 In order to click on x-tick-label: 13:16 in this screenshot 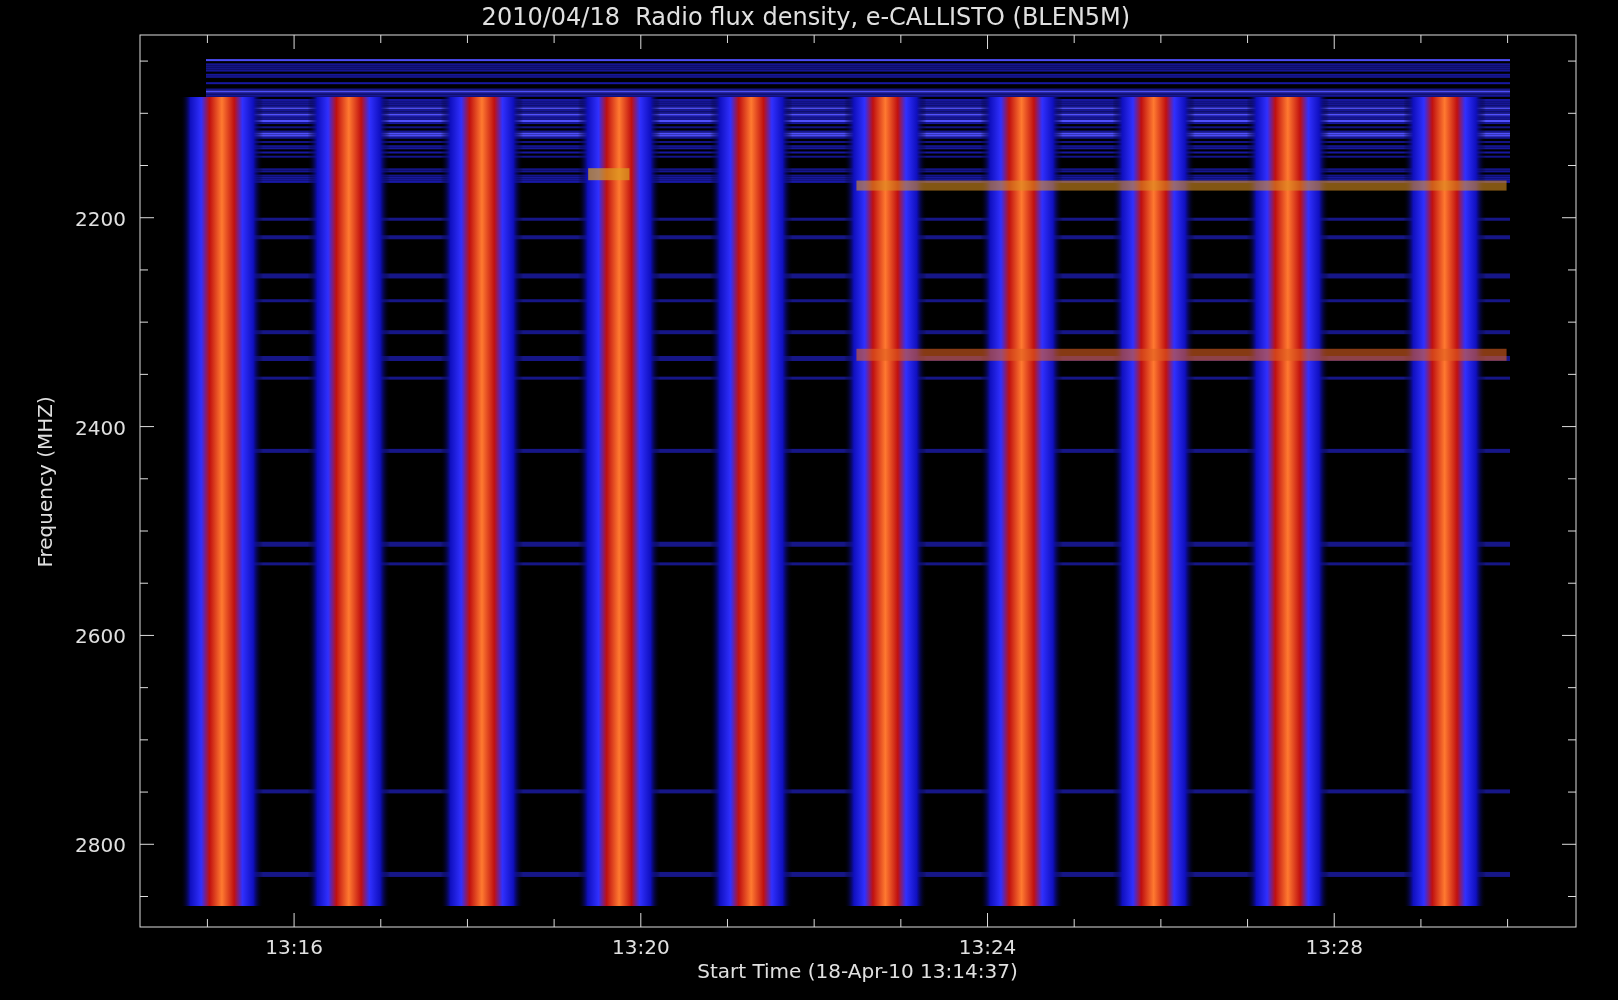, I will do `click(294, 947)`.